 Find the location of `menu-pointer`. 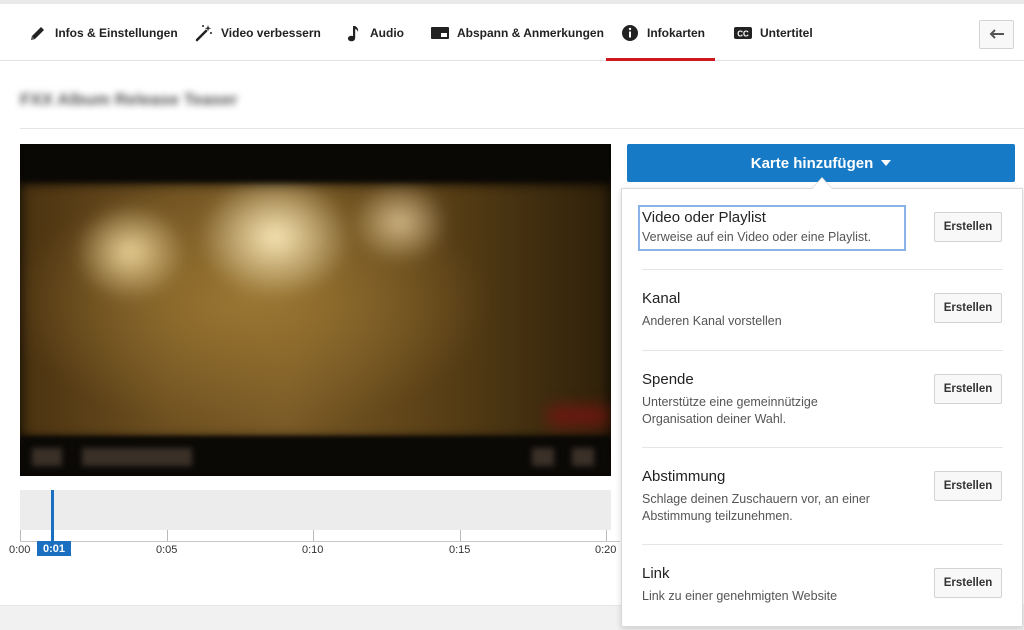

menu-pointer is located at coordinates (822, 183).